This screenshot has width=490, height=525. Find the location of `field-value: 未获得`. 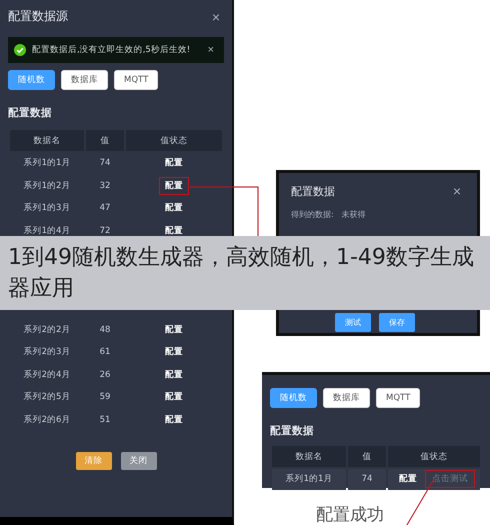

field-value: 未获得 is located at coordinates (354, 214).